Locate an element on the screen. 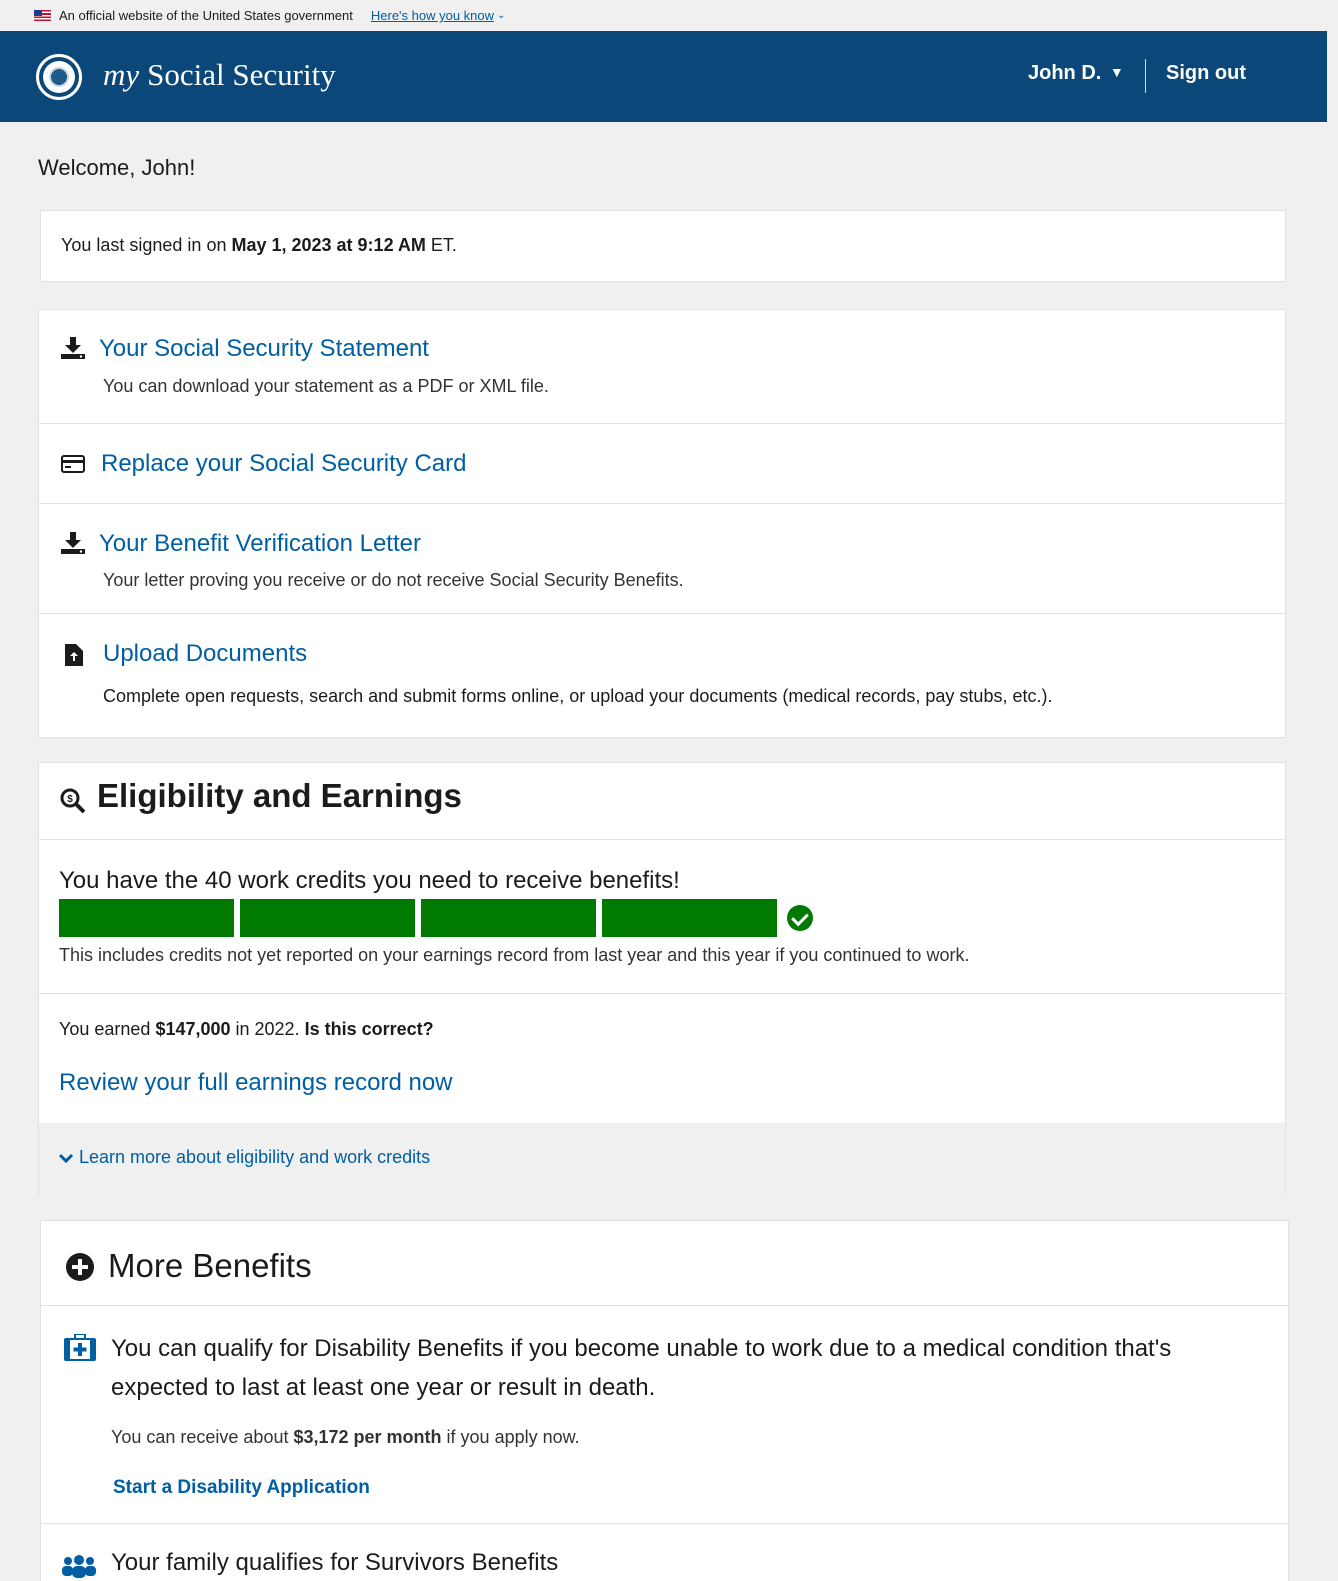 This screenshot has height=1581, width=1338. benefit-letter-link: Your Benefit Verification Letter is located at coordinates (260, 544).